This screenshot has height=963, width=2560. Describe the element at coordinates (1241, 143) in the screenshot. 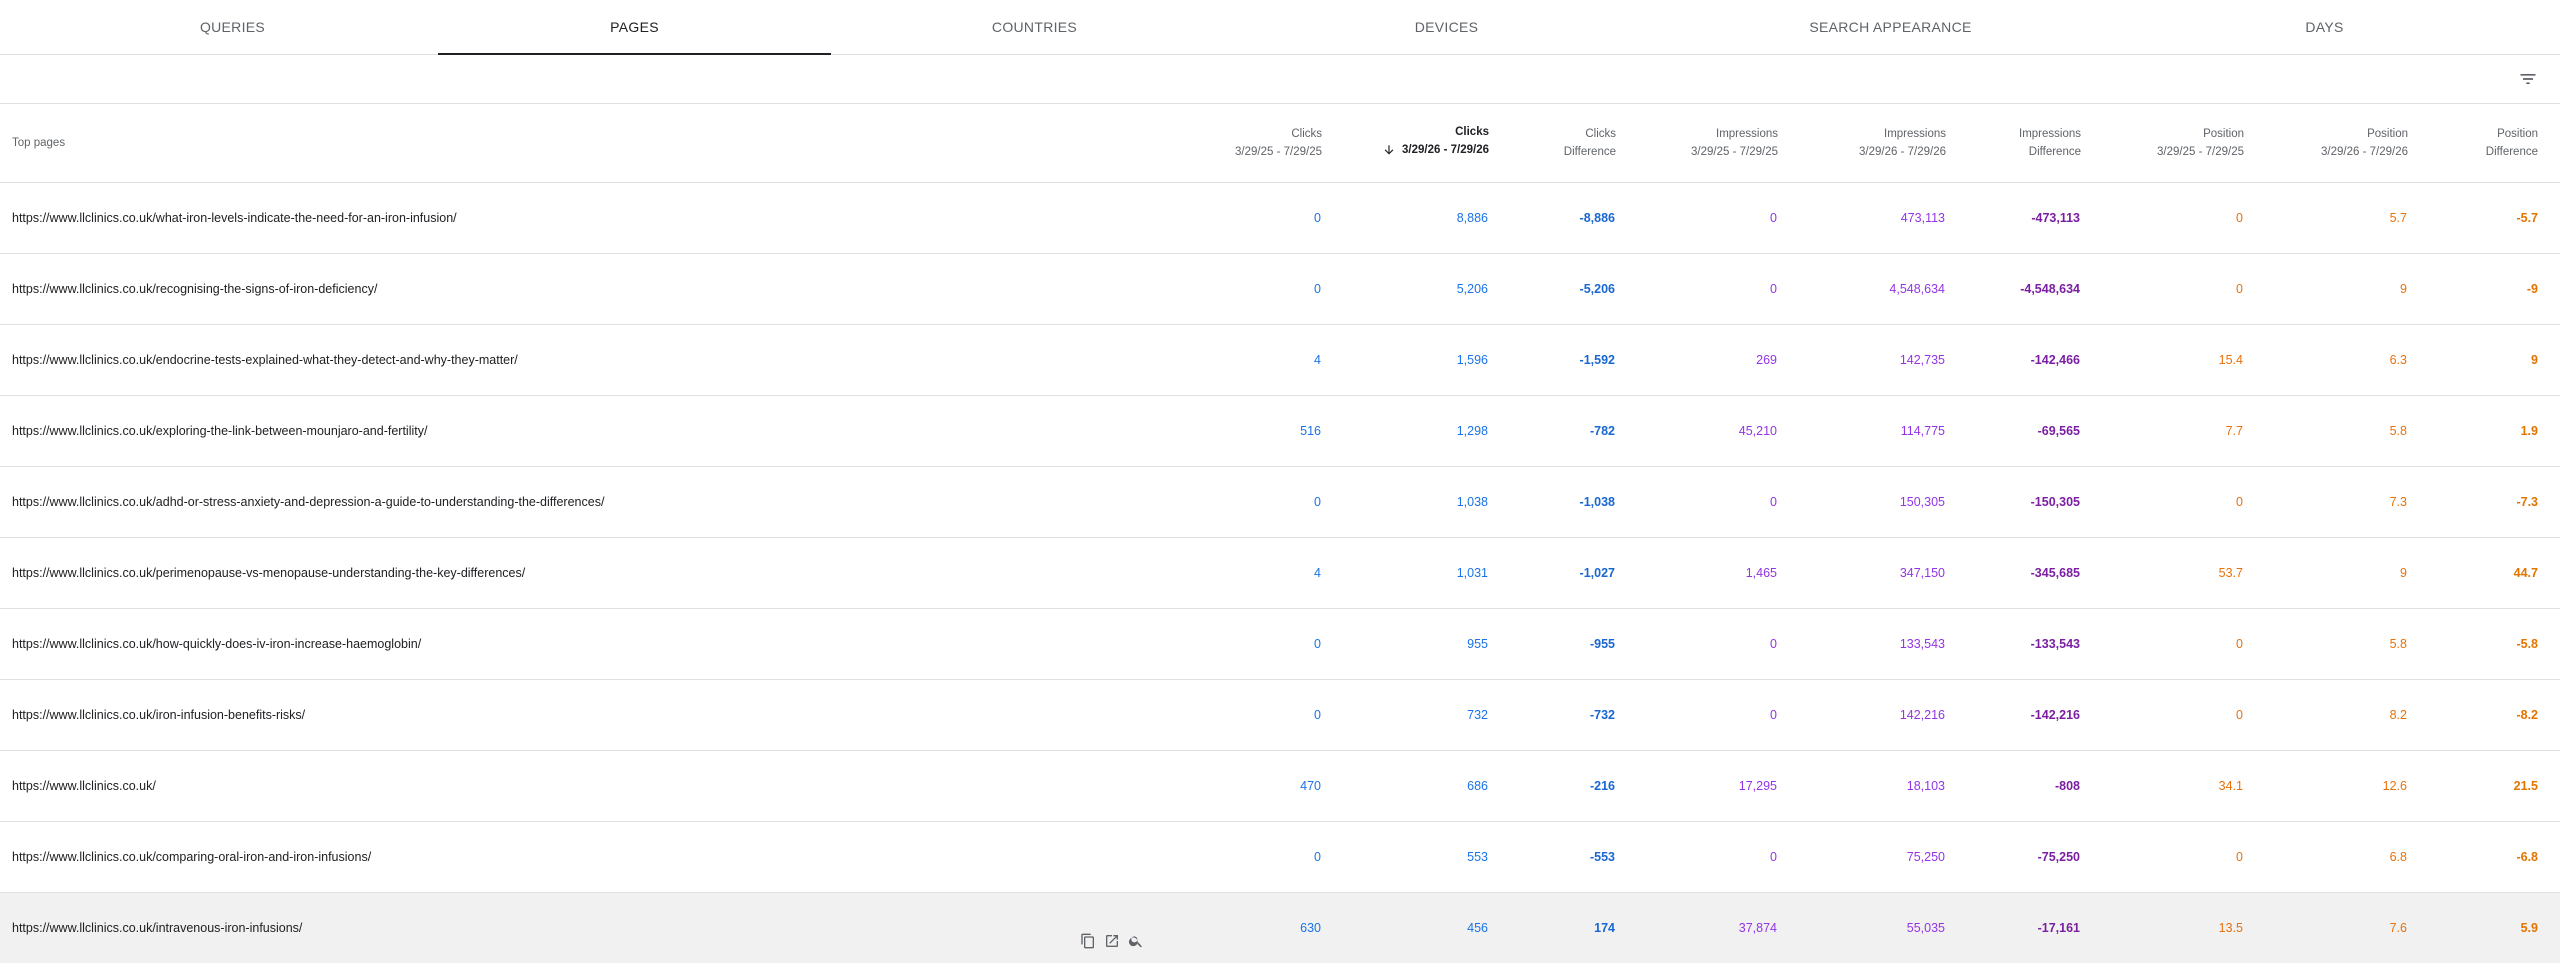

I see `column-header-clicks-prev: Clicks 3/29/25 - 7/29/25` at that location.